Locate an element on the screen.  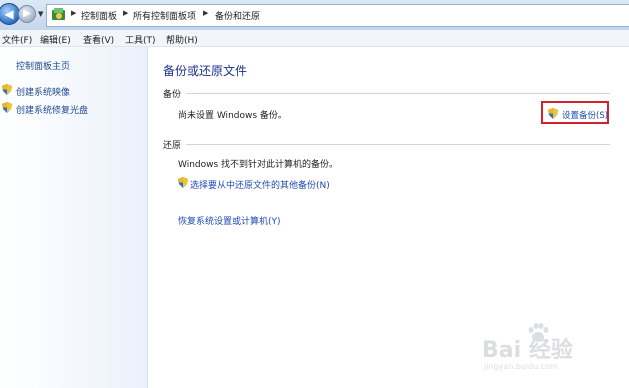
page-title: 备份或还原文件 is located at coordinates (205, 71).